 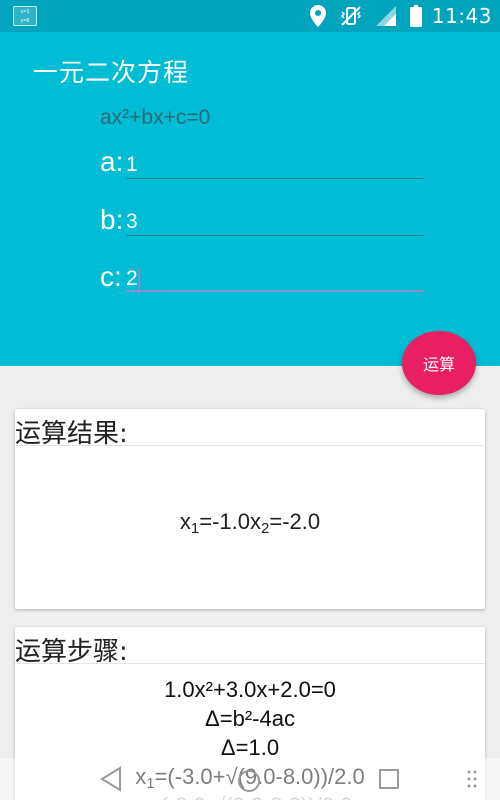 What do you see at coordinates (112, 219) in the screenshot?
I see `coef-b-label: b:` at bounding box center [112, 219].